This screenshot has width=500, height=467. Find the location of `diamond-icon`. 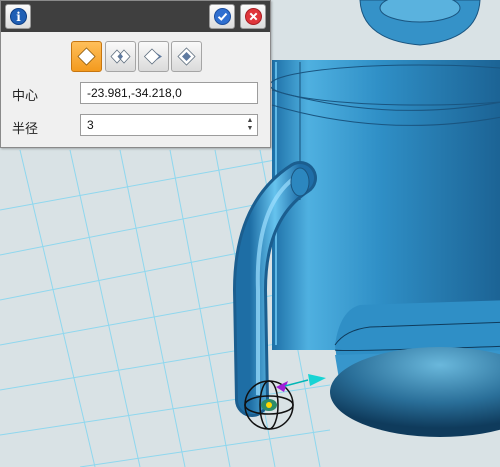

diamond-icon is located at coordinates (86, 56).